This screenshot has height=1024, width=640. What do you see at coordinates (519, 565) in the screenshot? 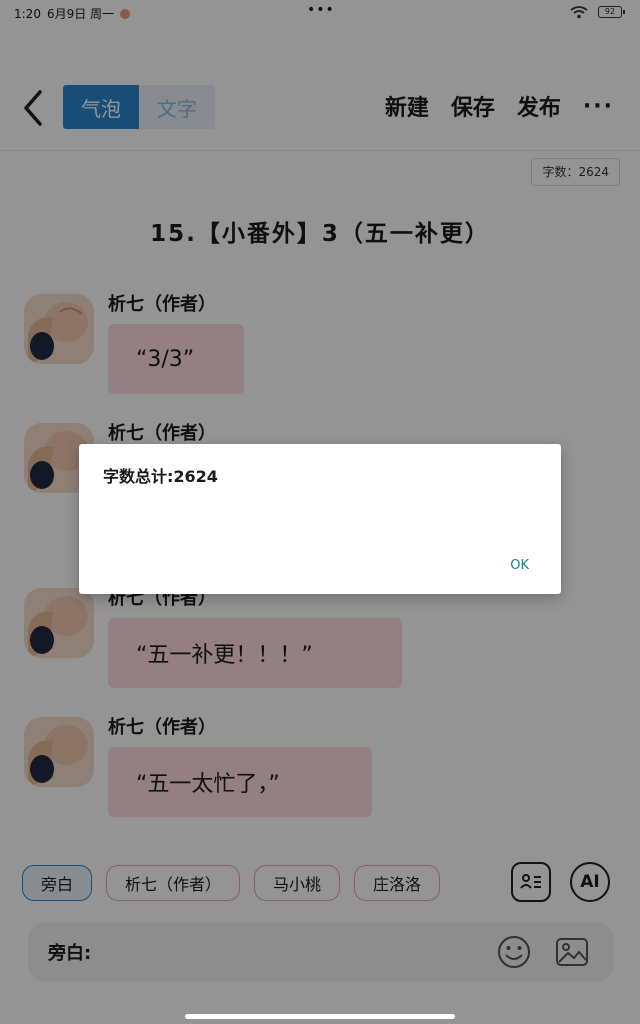
I see `ok-button: OK` at bounding box center [519, 565].